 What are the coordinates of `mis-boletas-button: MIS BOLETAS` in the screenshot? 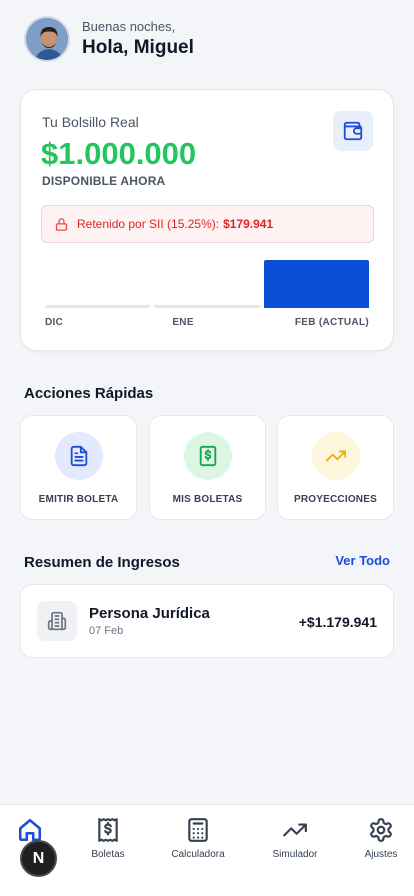 It's located at (207, 467).